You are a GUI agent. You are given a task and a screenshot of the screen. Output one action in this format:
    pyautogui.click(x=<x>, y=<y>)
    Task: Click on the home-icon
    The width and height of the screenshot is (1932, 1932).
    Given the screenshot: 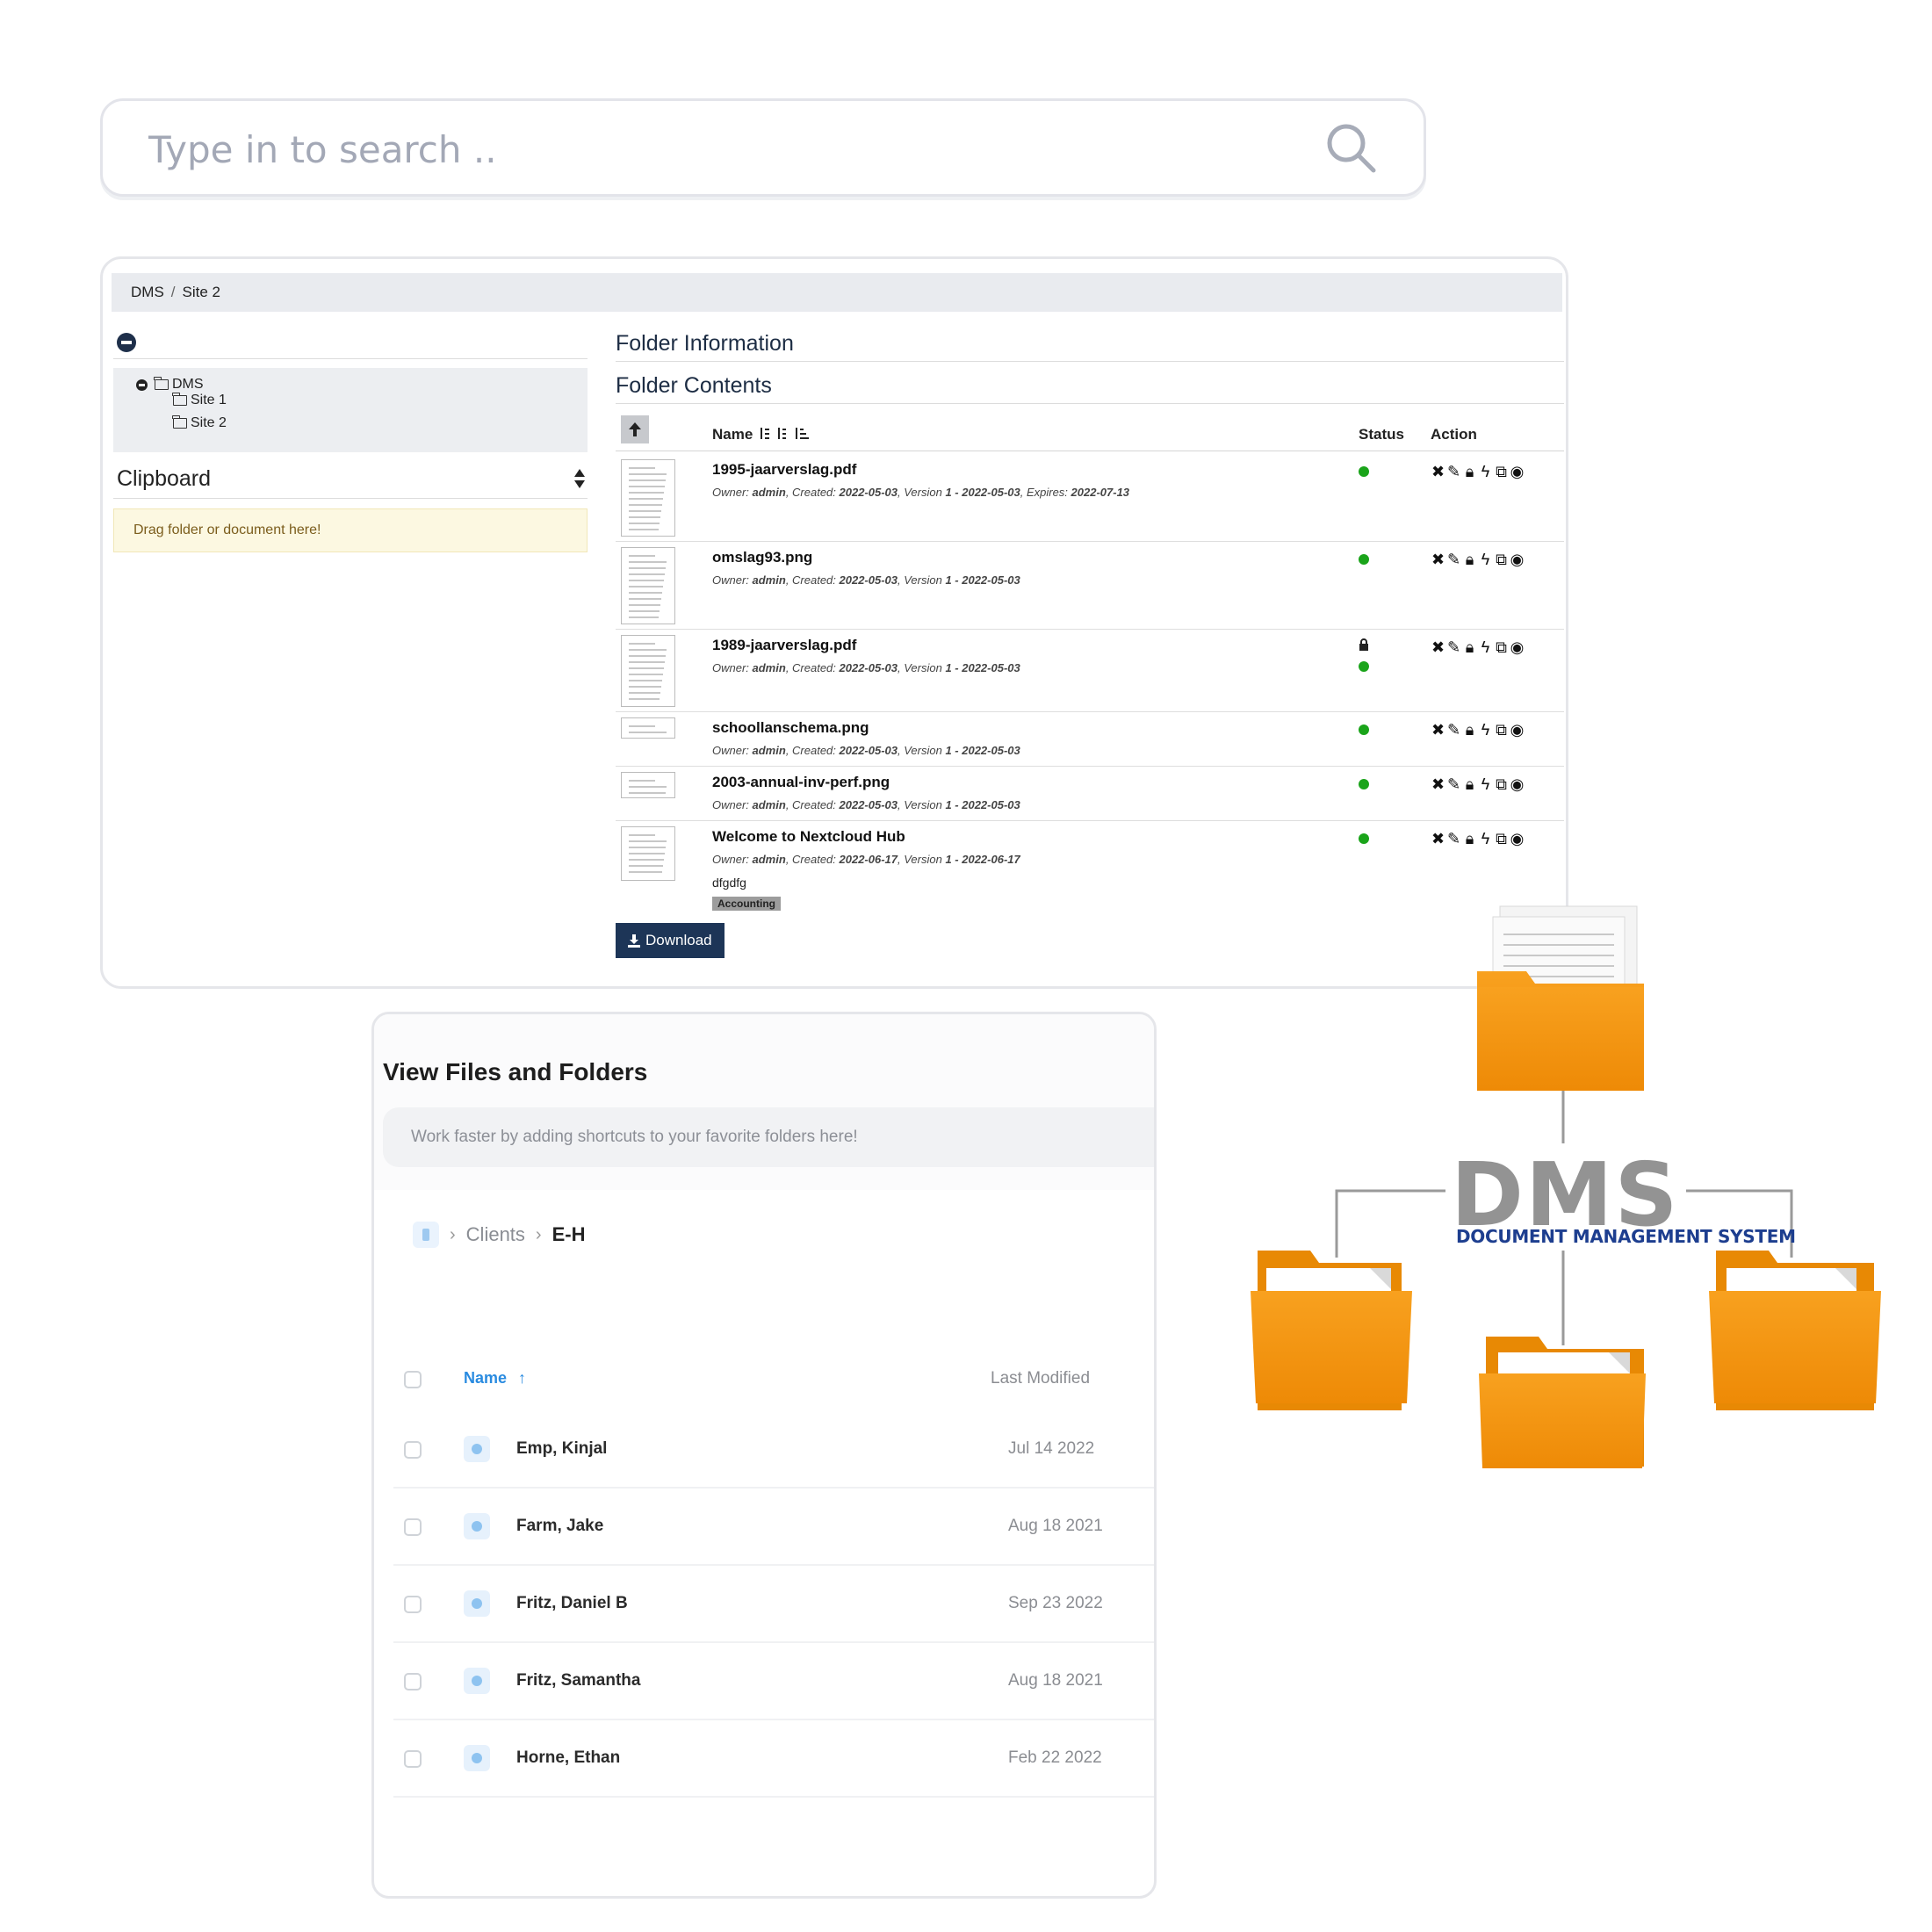 What is the action you would take?
    pyautogui.click(x=426, y=1235)
    